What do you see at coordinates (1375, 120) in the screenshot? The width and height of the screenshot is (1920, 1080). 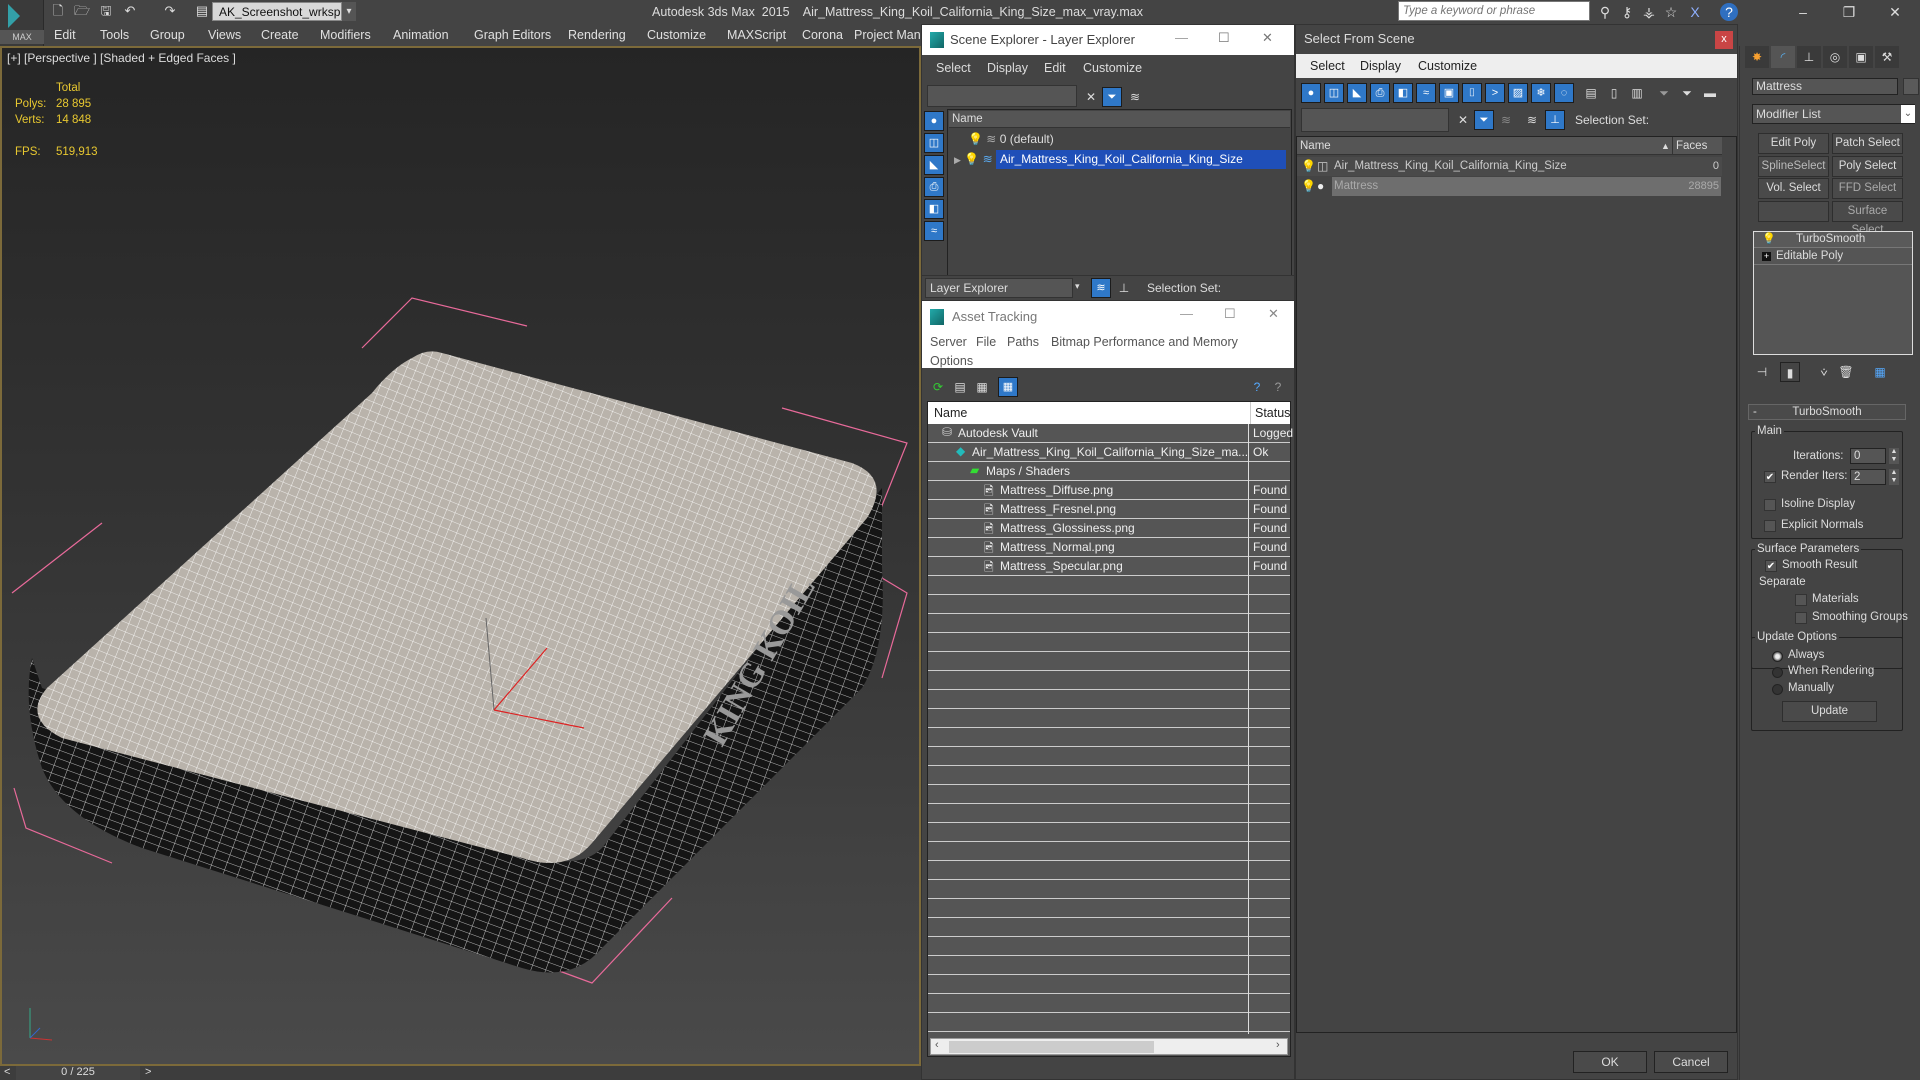 I see `select-from-scene-search-input` at bounding box center [1375, 120].